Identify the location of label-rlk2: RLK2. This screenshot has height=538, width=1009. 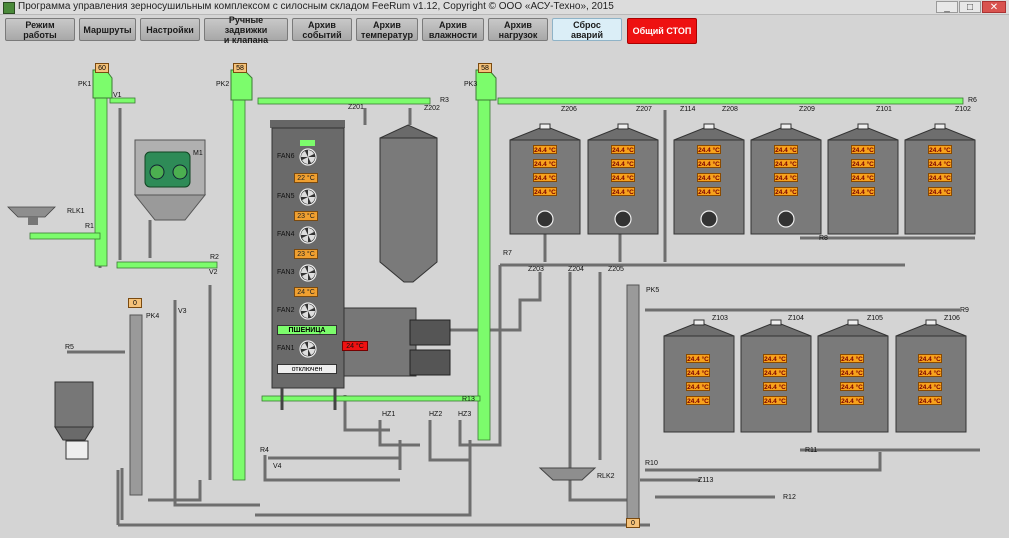
(606, 476).